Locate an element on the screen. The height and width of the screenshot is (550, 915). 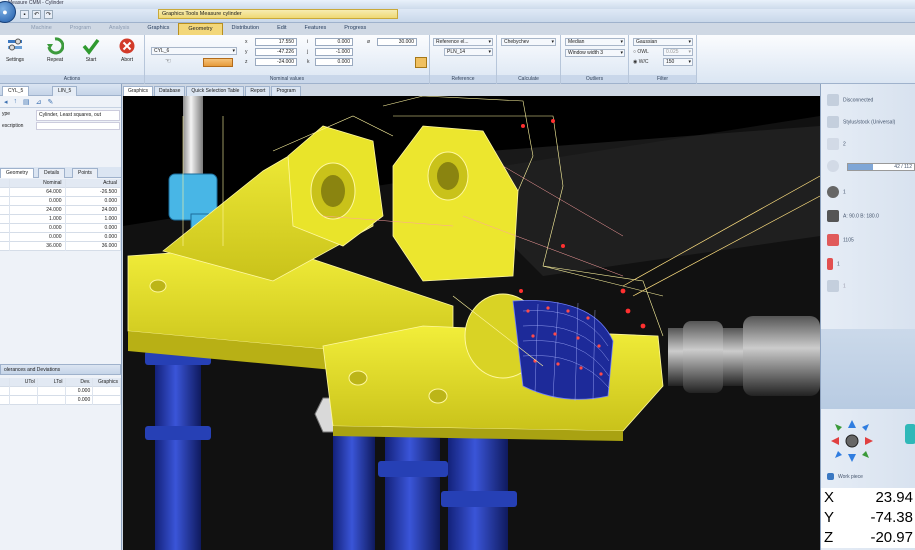
toggle-button is located at coordinates (218, 62).